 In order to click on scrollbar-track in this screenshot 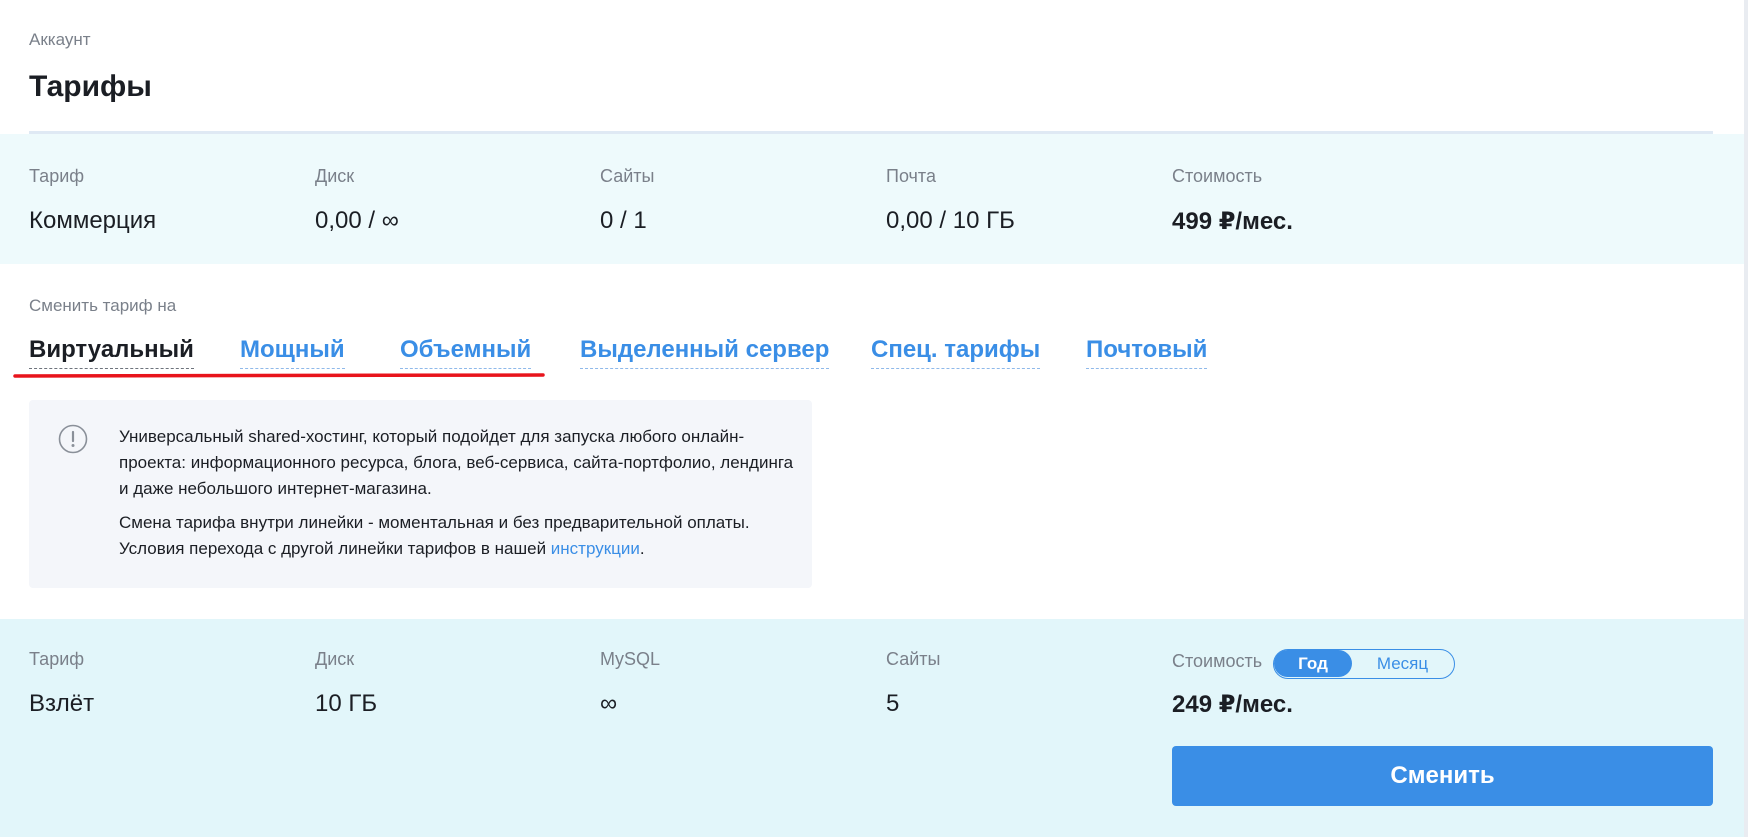, I will do `click(1746, 418)`.